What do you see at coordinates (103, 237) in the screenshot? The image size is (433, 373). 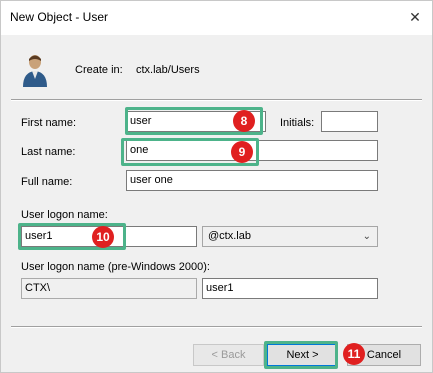 I see `annotation-badge-10: 10` at bounding box center [103, 237].